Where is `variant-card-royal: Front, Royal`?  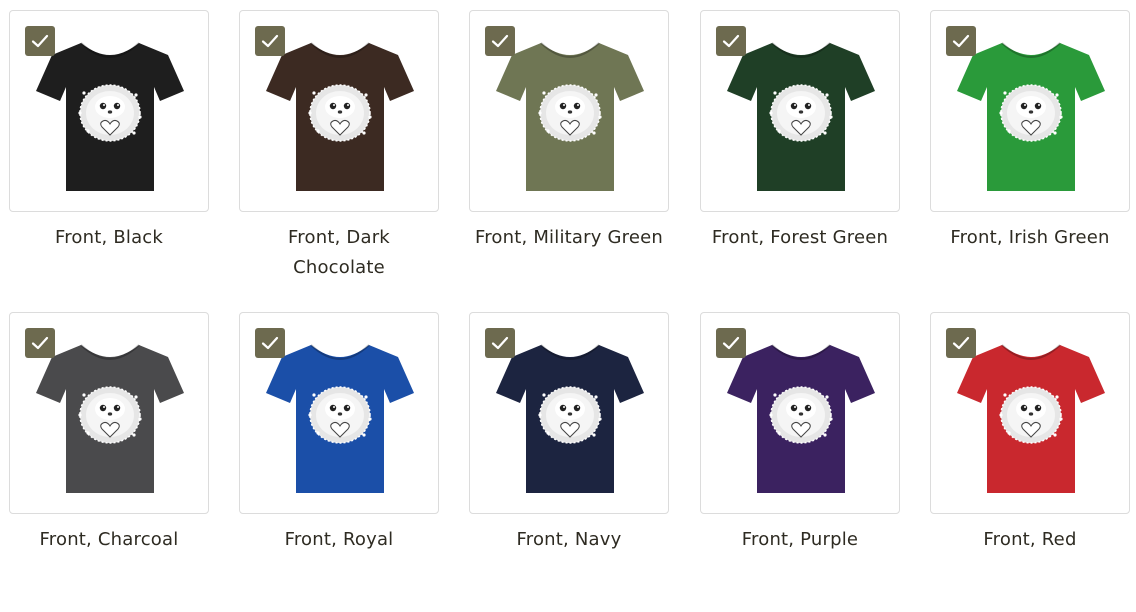
variant-card-royal: Front, Royal is located at coordinates (339, 433).